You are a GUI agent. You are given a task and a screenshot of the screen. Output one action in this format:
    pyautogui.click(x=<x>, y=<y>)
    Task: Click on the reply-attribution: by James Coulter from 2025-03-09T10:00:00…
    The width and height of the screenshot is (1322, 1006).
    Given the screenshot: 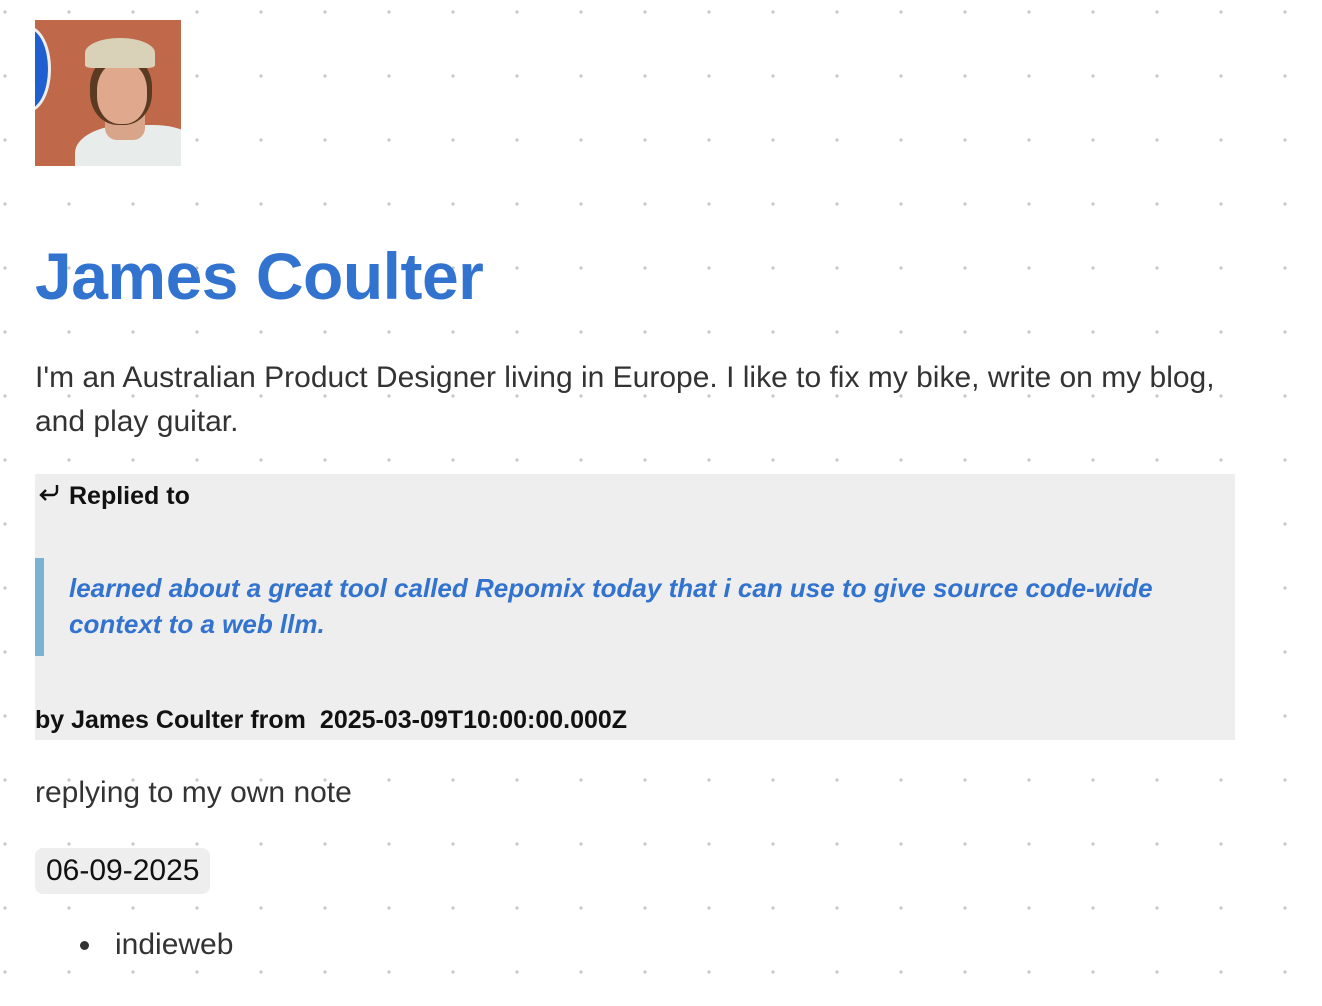 What is the action you would take?
    pyautogui.click(x=331, y=720)
    